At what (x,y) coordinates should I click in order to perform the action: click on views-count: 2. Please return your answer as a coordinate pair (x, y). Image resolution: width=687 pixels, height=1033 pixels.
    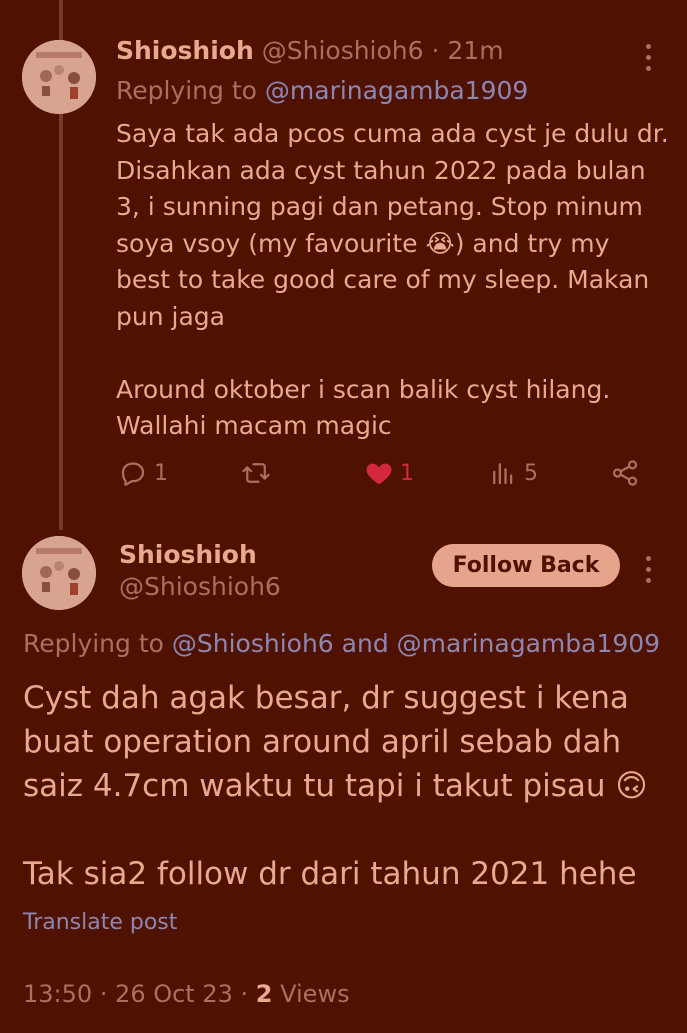
    Looking at the image, I should click on (264, 994).